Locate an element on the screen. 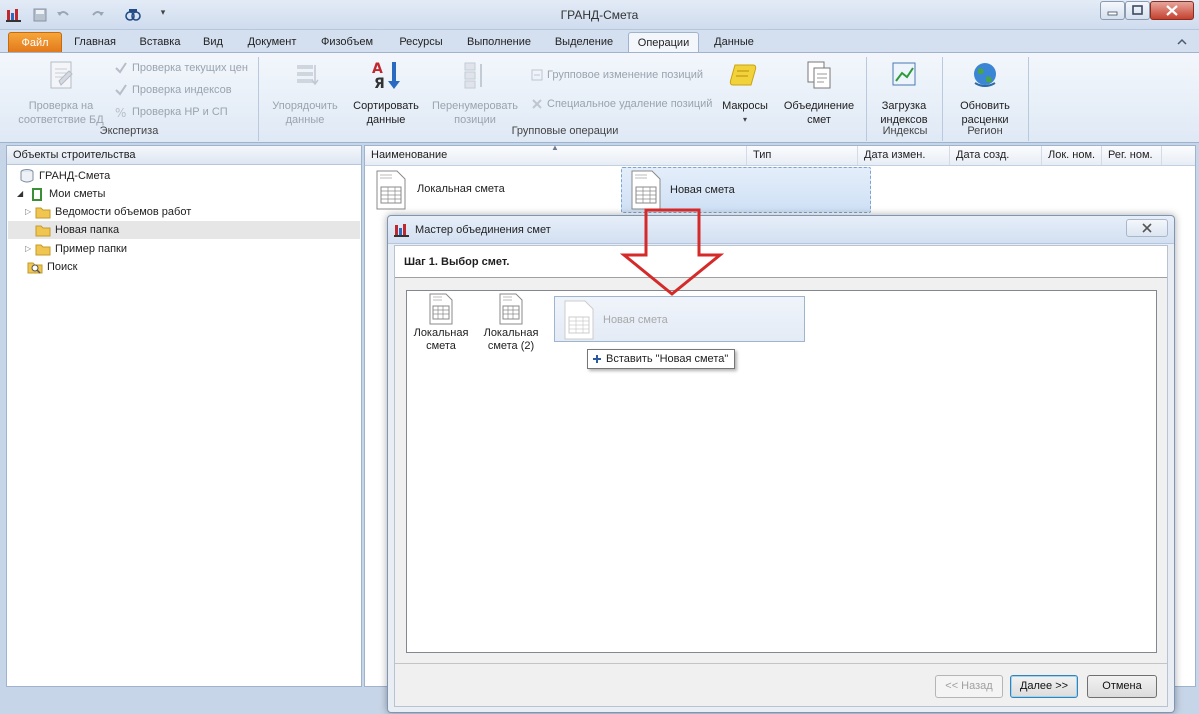 This screenshot has height=714, width=1199. drag-ghost-new-estimate: Новая смета is located at coordinates (679, 319).